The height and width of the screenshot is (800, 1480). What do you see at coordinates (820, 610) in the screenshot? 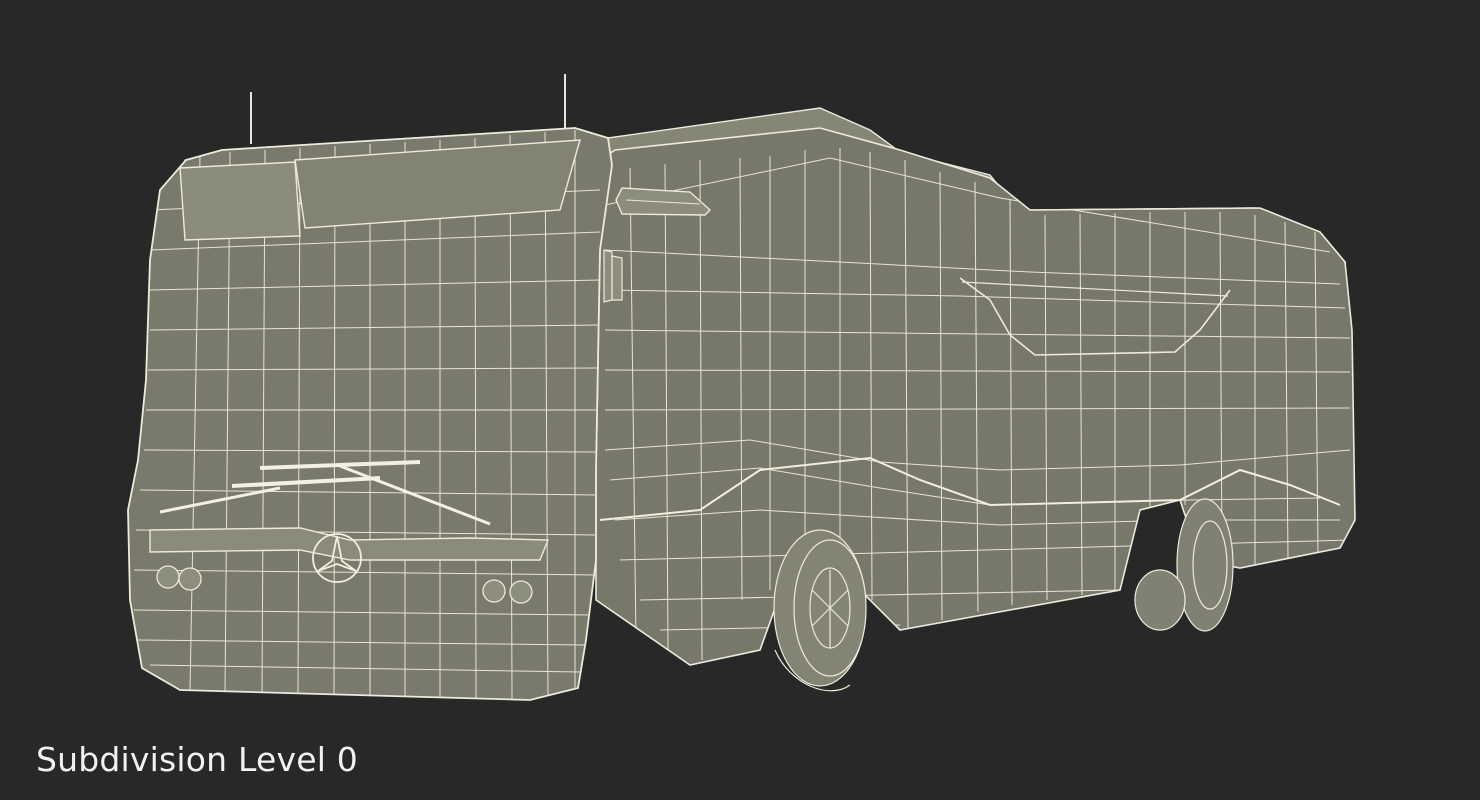
I see `front-wheel` at bounding box center [820, 610].